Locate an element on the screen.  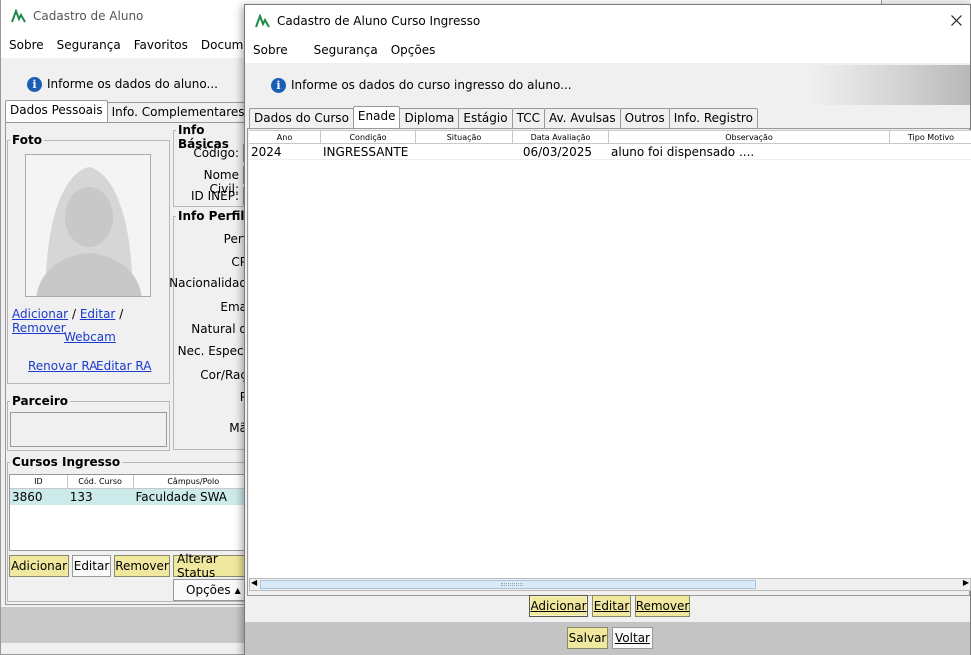
parceiro-title: Parceiro is located at coordinates (40, 401).